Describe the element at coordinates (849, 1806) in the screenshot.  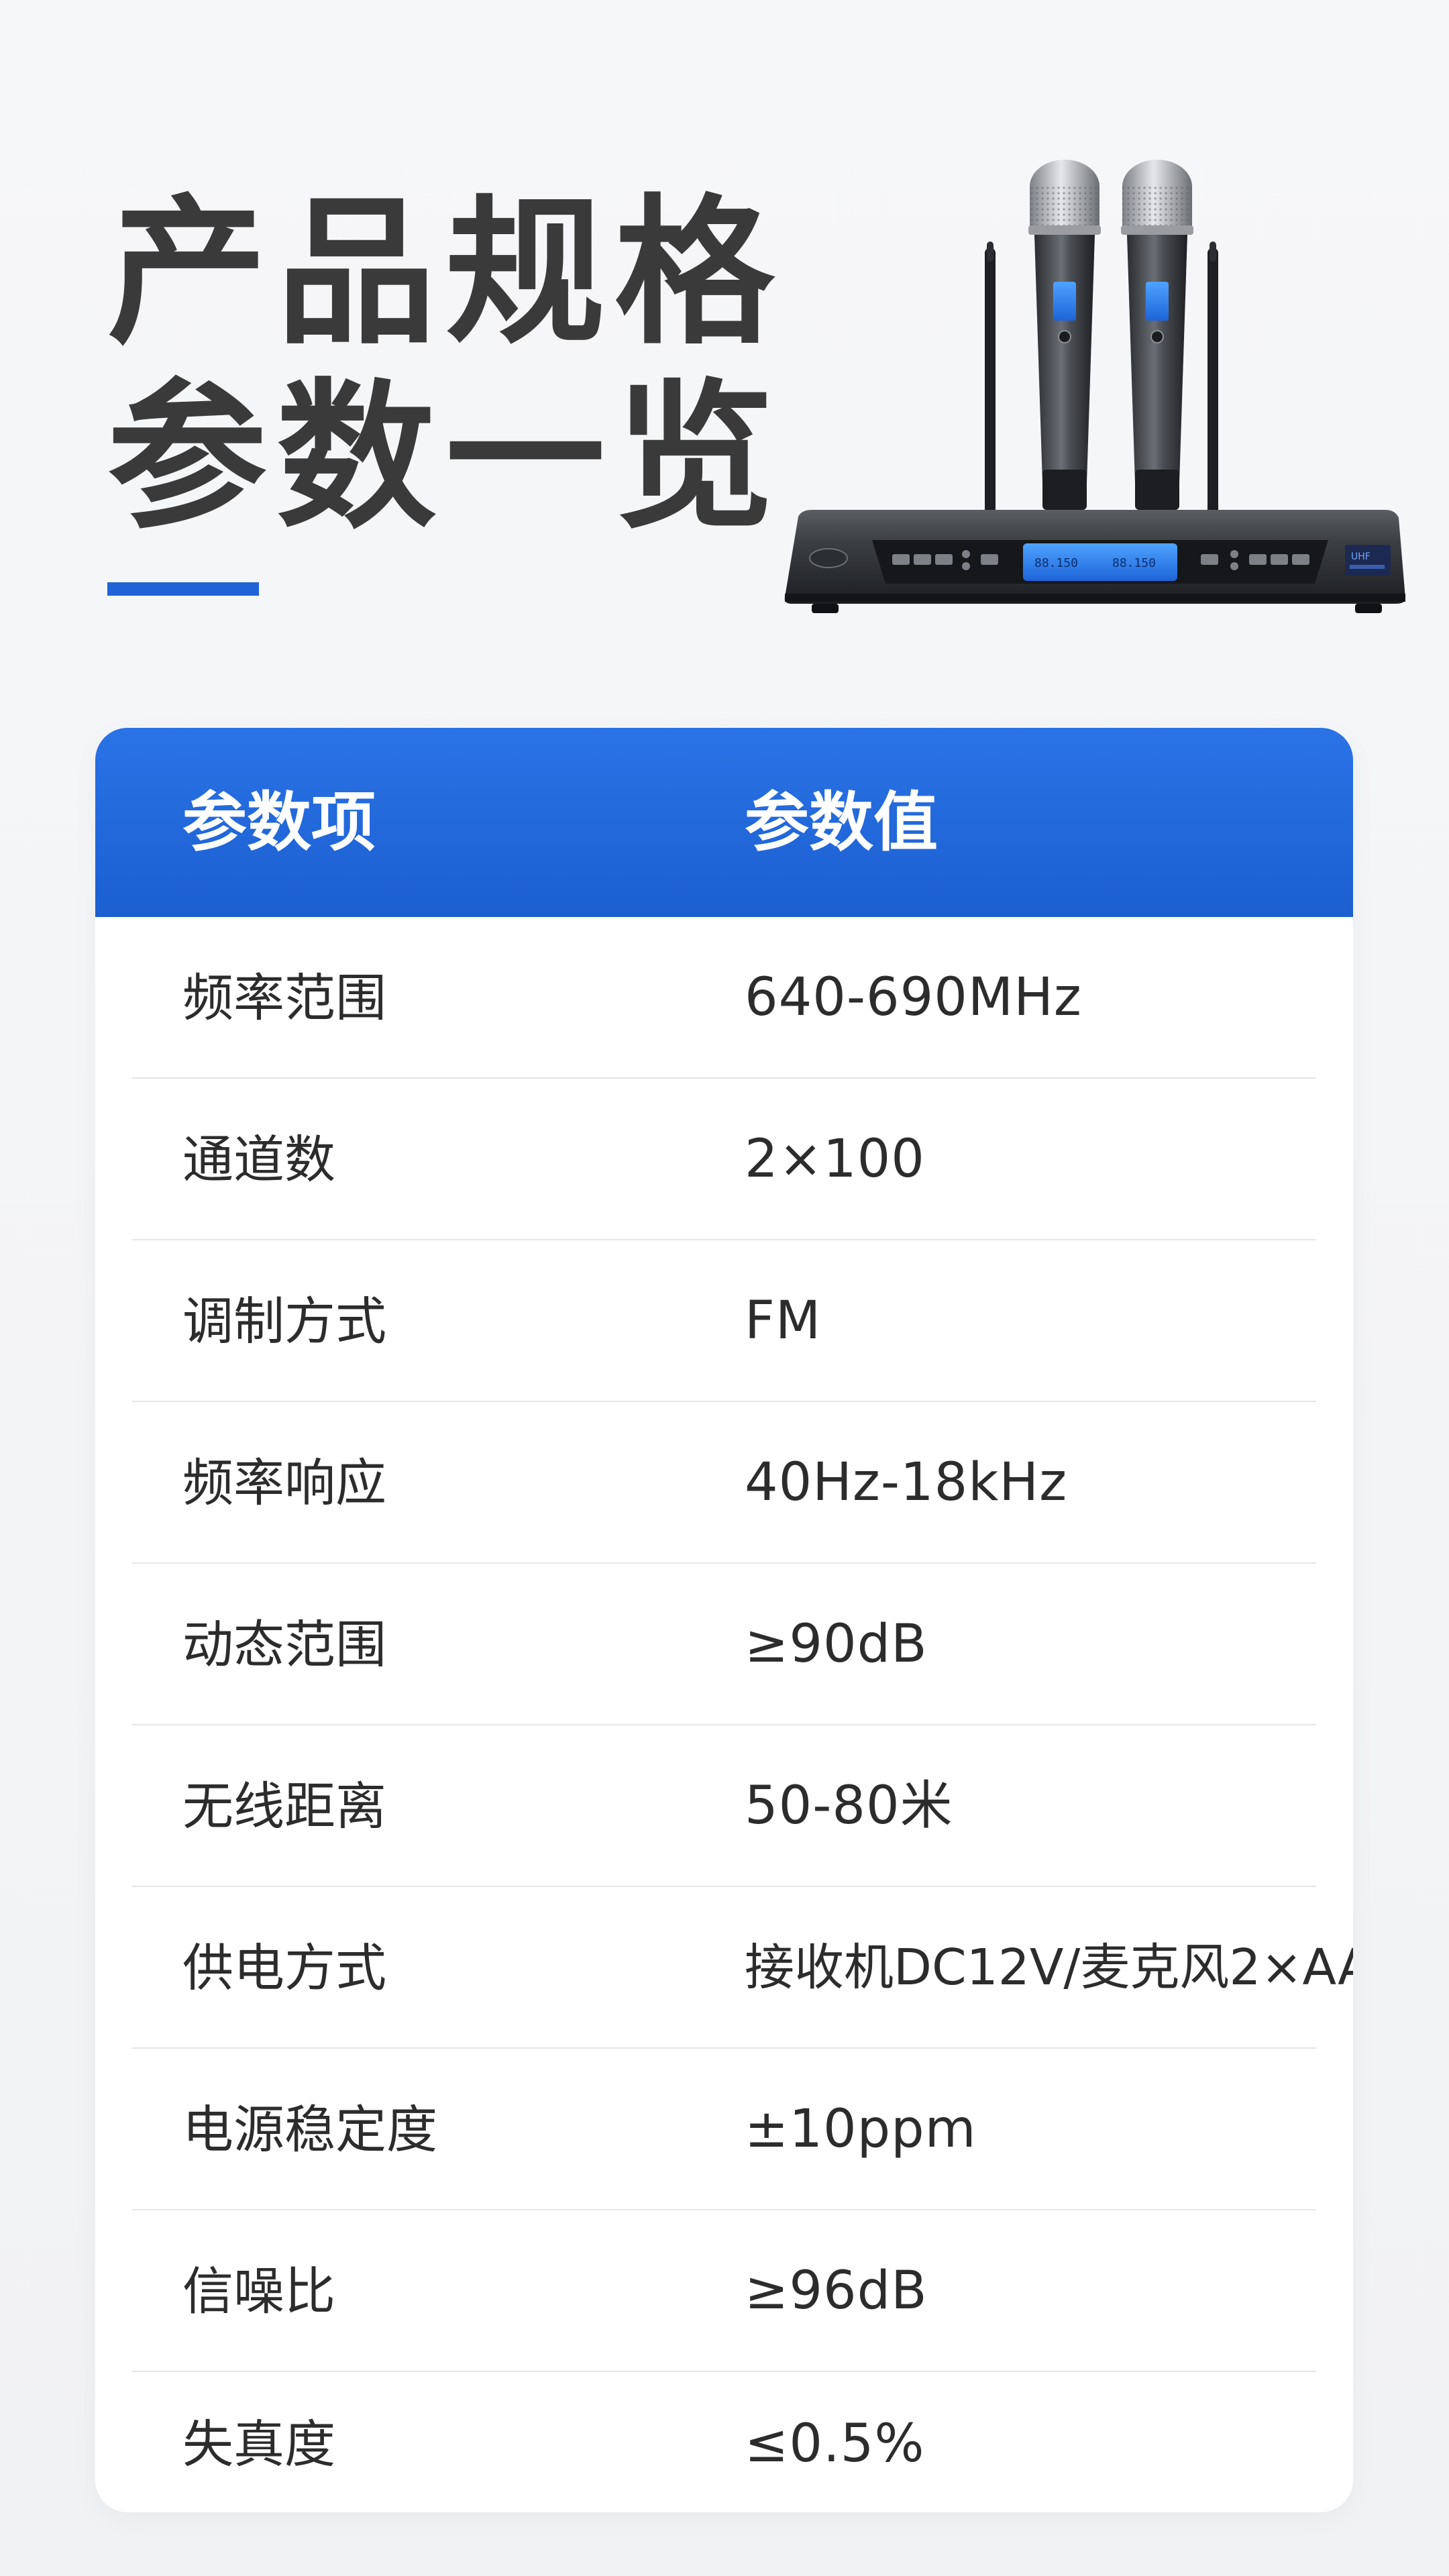
I see `row-value: 50-80米` at that location.